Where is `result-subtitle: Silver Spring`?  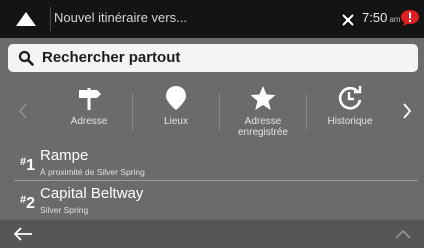 result-subtitle: Silver Spring is located at coordinates (64, 210).